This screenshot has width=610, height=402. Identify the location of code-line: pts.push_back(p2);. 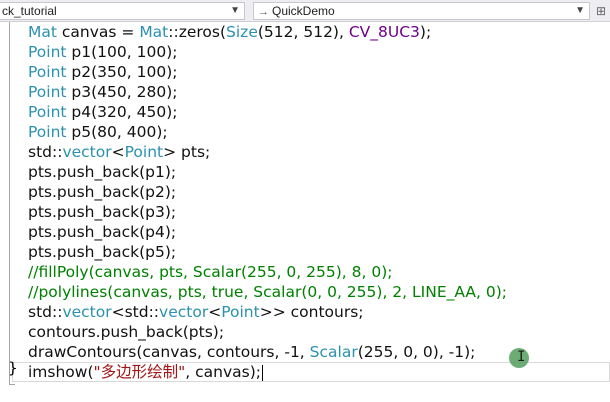
(102, 192).